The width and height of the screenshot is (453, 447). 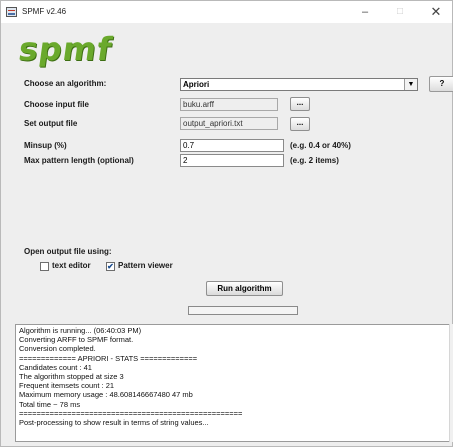 What do you see at coordinates (51, 123) in the screenshot?
I see `output-file-label: Set output file` at bounding box center [51, 123].